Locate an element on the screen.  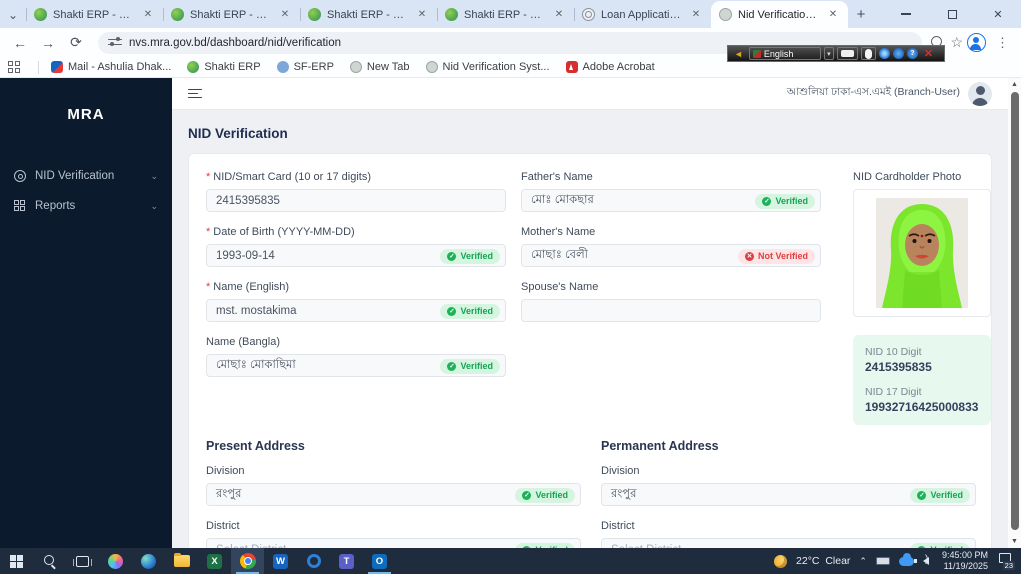
browser-tab-1: Shakti ERP - Member NID... ✕ is located at coordinates (94, 14).